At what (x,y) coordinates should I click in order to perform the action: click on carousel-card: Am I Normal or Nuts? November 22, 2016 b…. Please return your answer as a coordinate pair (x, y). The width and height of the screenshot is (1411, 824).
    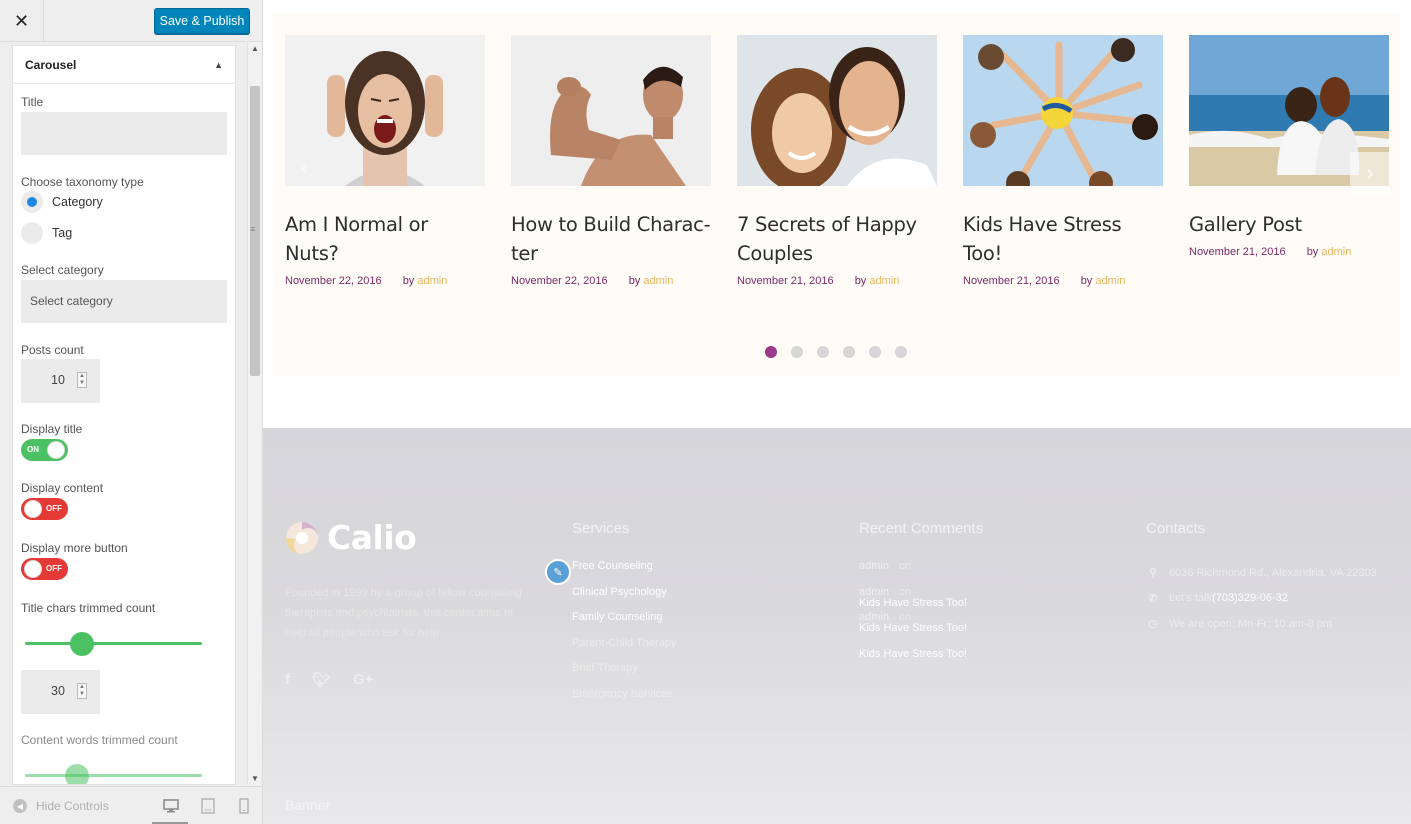
    Looking at the image, I should click on (385, 161).